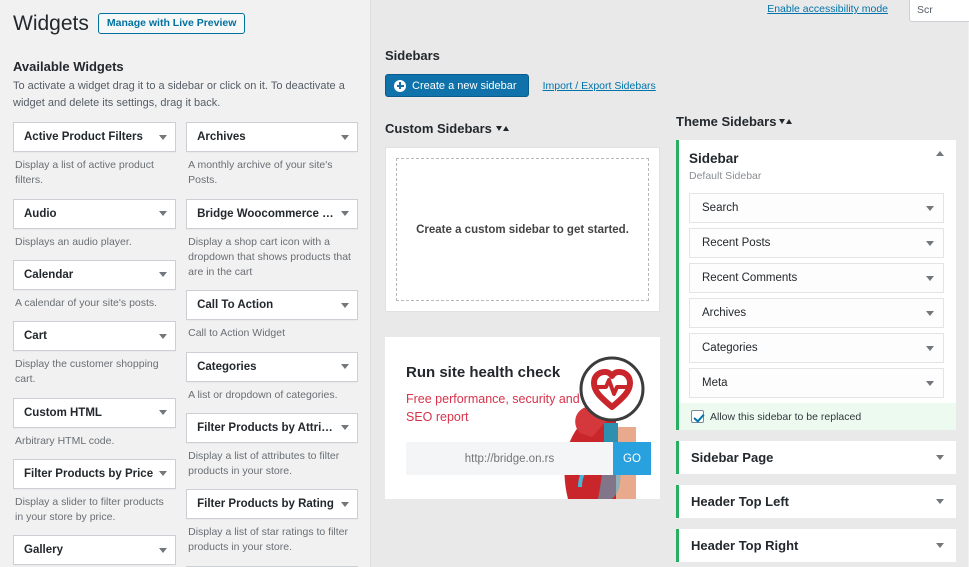 The image size is (969, 567). What do you see at coordinates (522, 128) in the screenshot?
I see `custom-sidebars-group-title: Custom Sidebars` at bounding box center [522, 128].